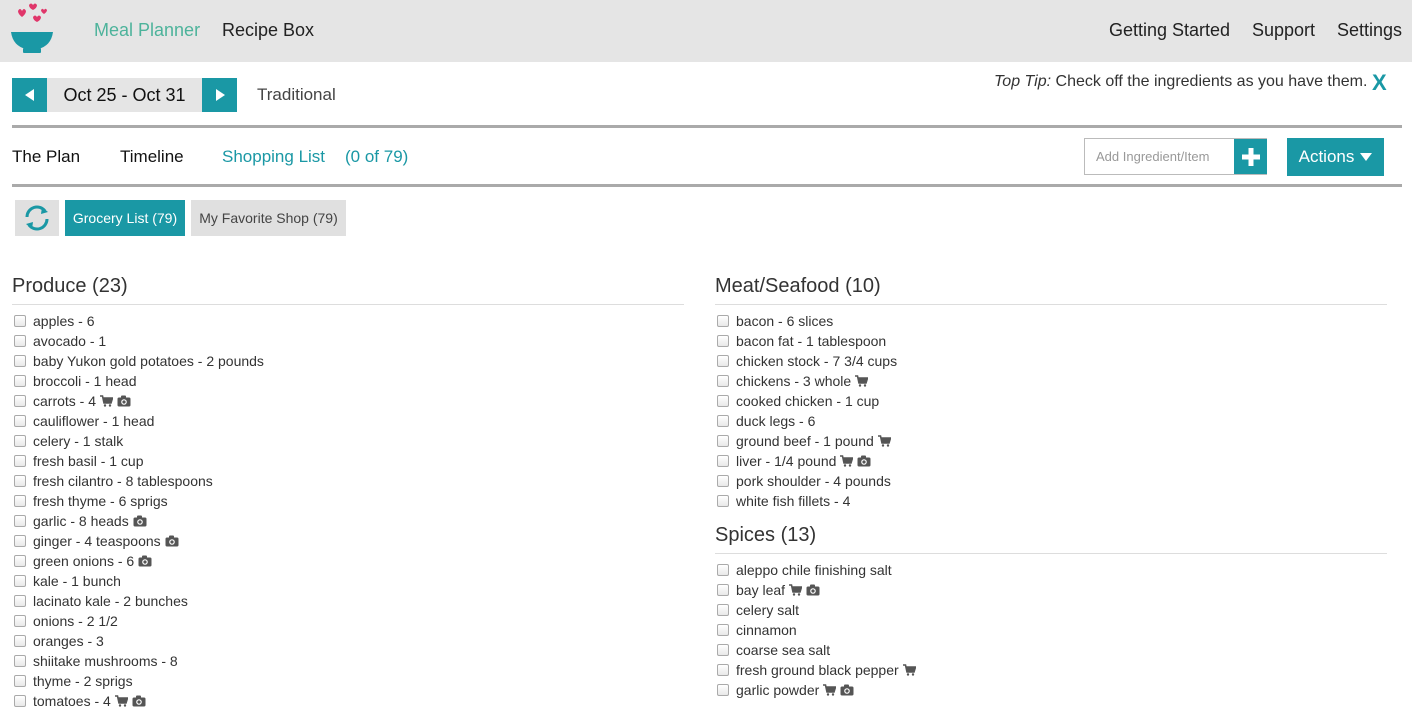 The width and height of the screenshot is (1412, 711). What do you see at coordinates (94, 421) in the screenshot?
I see `item-label: cauliflower - 1 head` at bounding box center [94, 421].